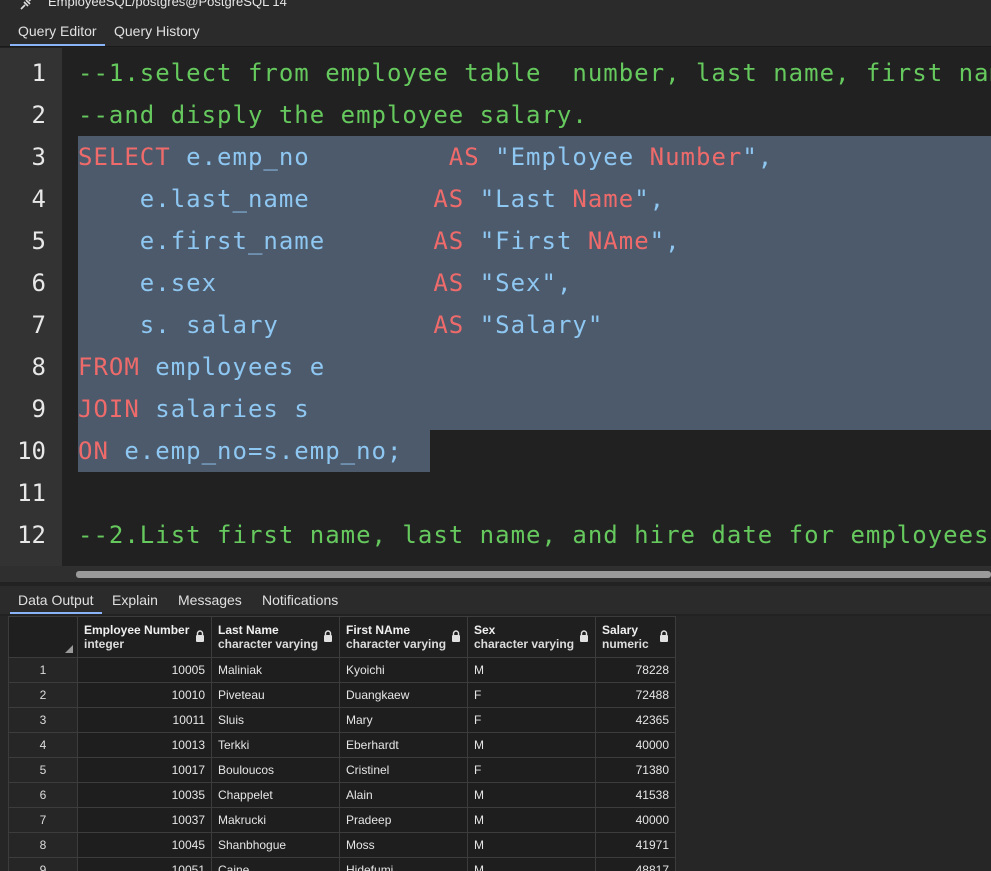 This screenshot has width=991, height=871. I want to click on column-header: First NAme character varying, so click(403, 637).